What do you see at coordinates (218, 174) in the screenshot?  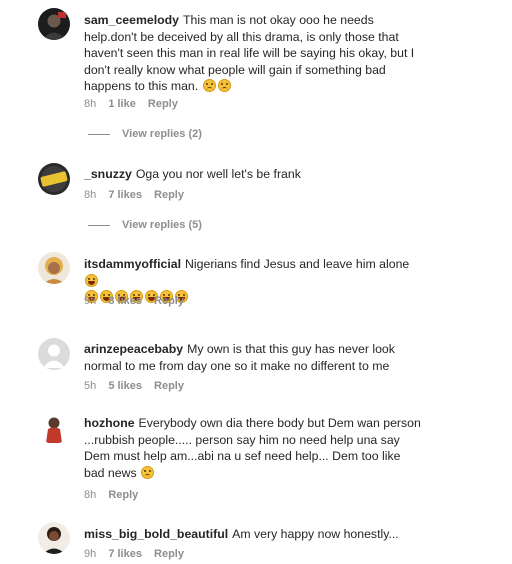 I see `comment-text: Oga you nor well let's be frank` at bounding box center [218, 174].